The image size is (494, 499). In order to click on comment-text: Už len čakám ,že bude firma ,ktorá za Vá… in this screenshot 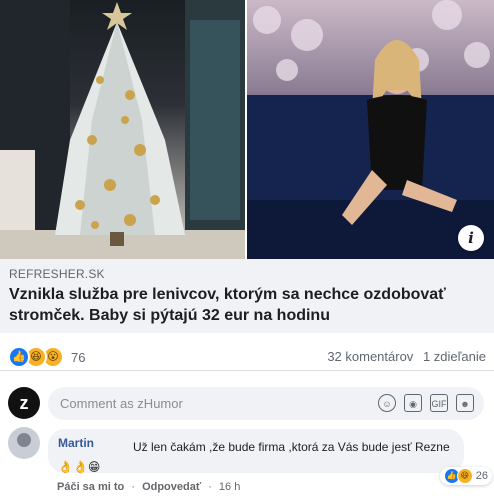, I will do `click(254, 457)`.